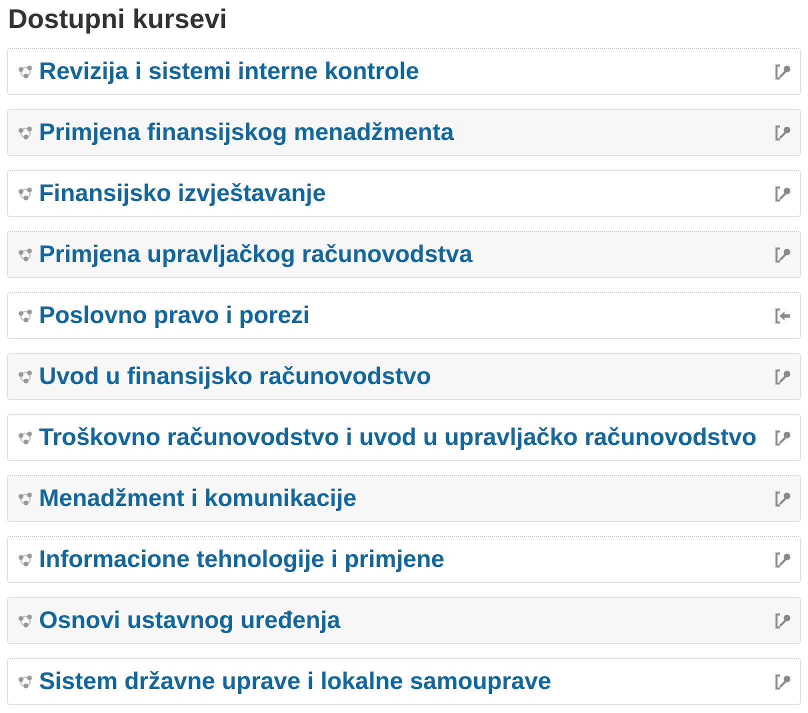  What do you see at coordinates (255, 255) in the screenshot?
I see `course-link: Primjena upravljačkog računovodstva` at bounding box center [255, 255].